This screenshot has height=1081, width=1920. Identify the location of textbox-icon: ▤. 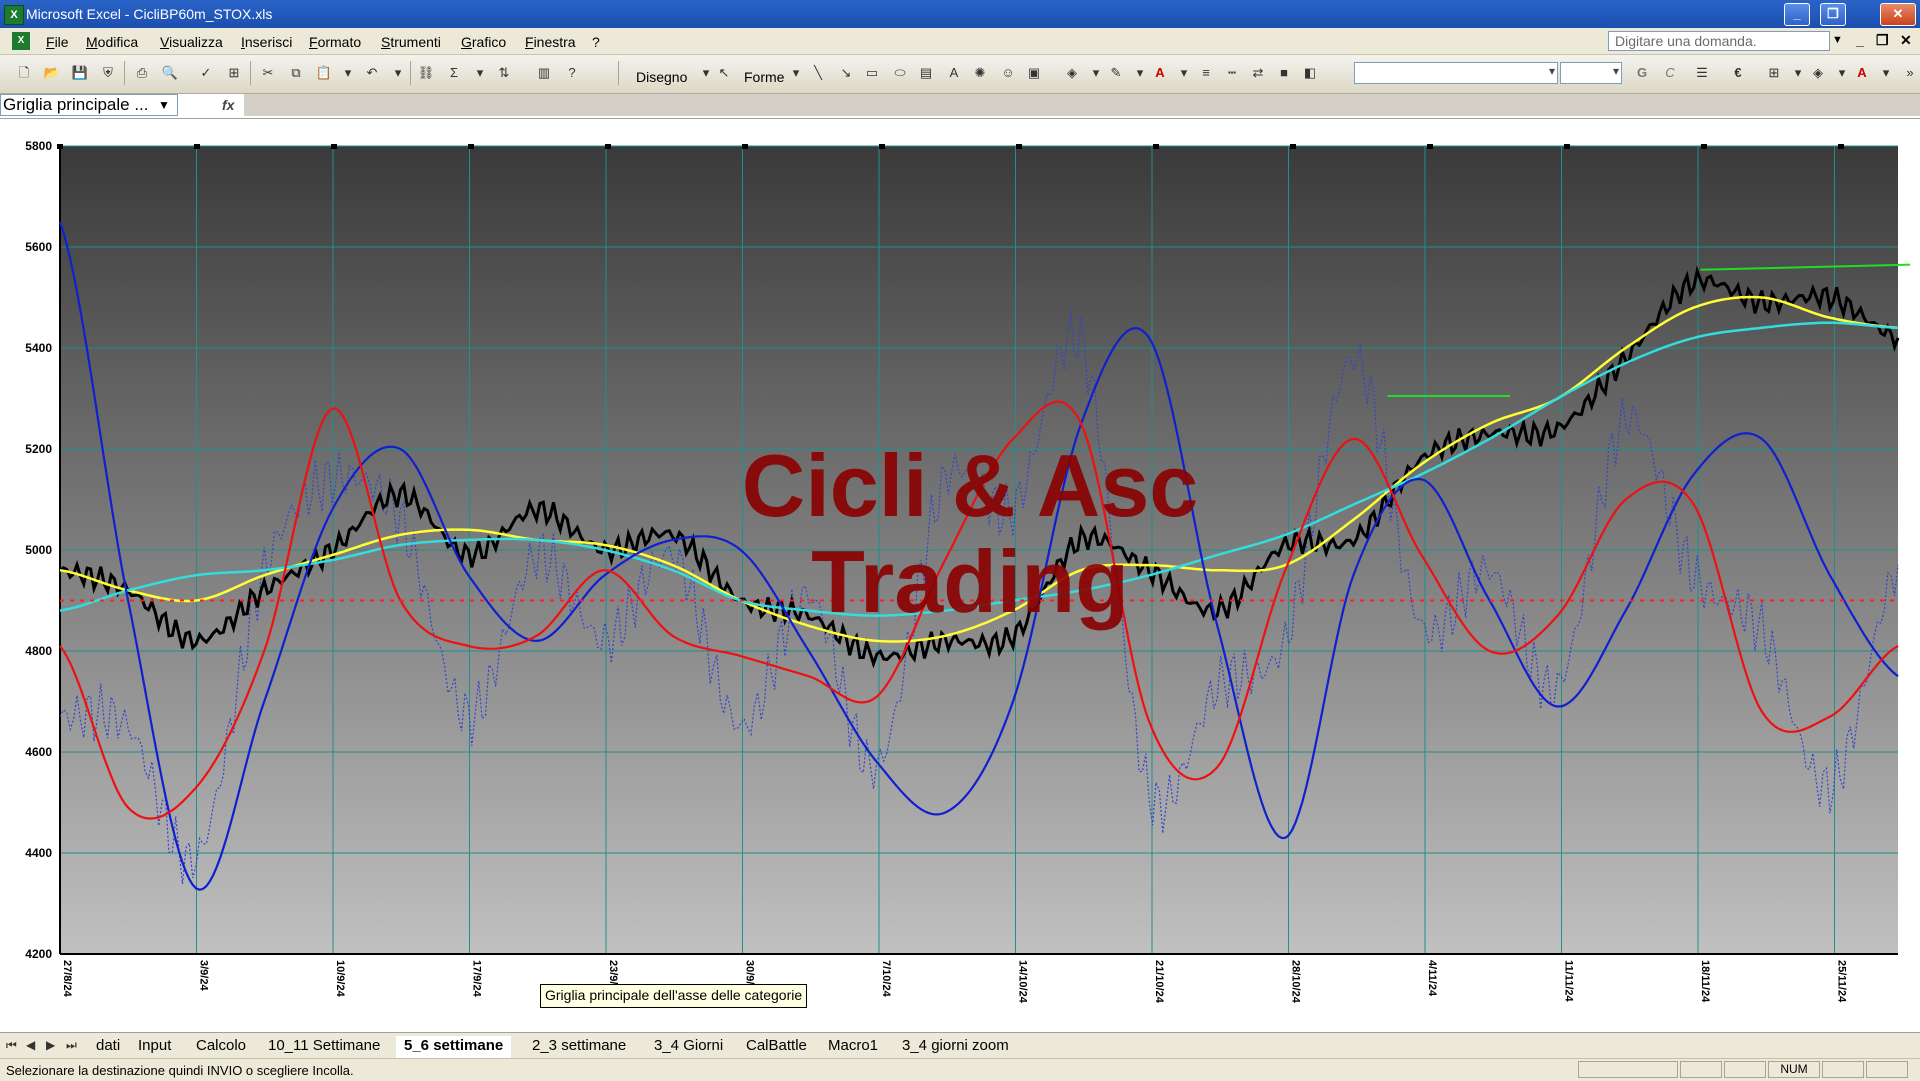
(926, 73).